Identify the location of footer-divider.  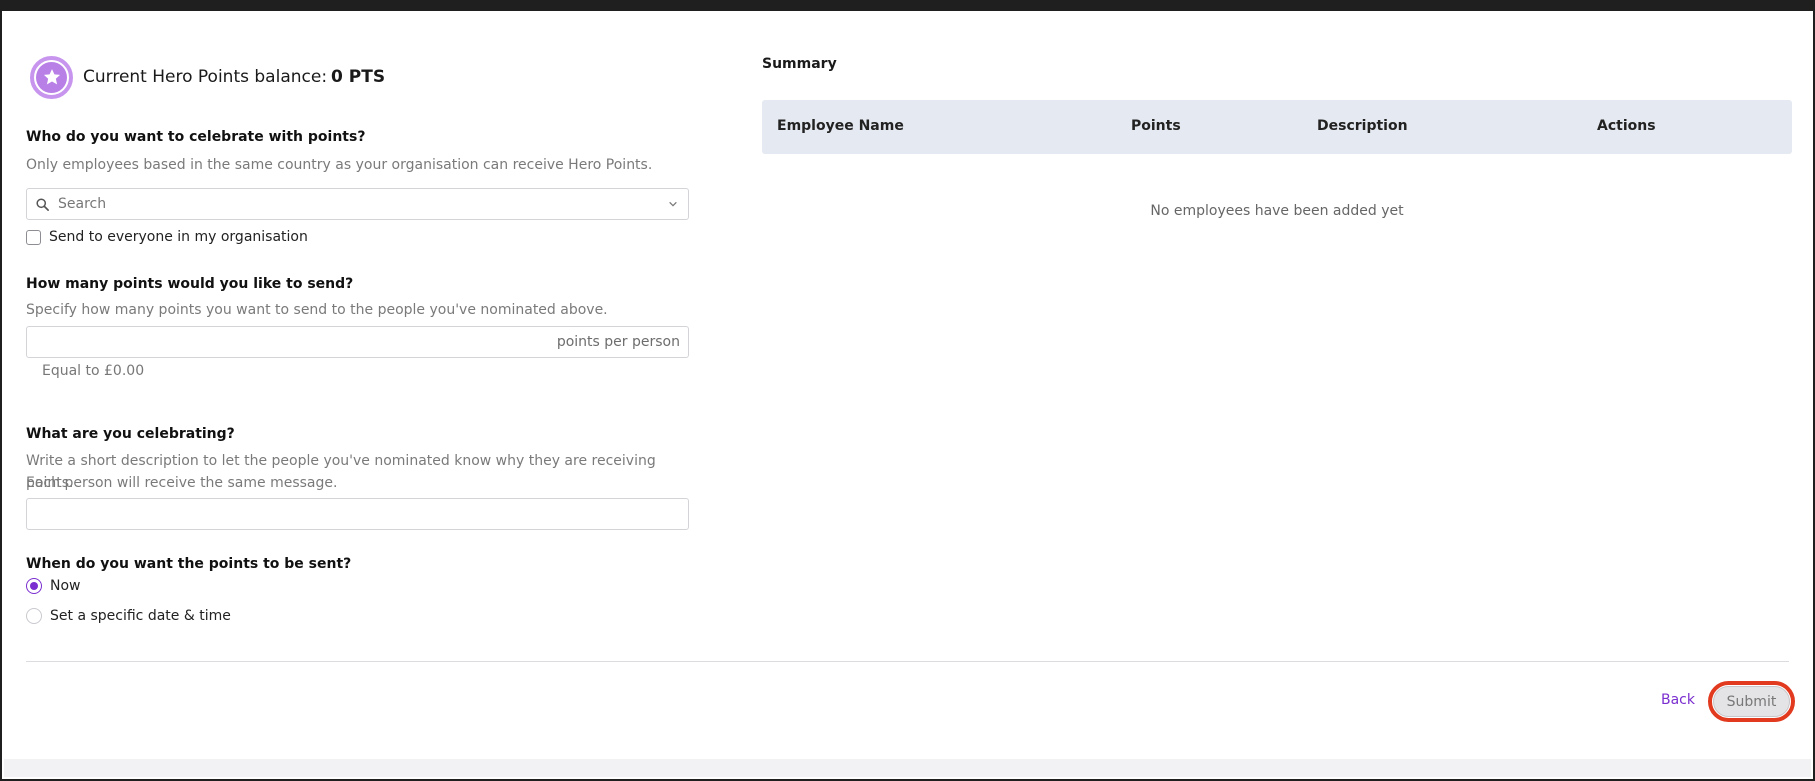
(907, 661).